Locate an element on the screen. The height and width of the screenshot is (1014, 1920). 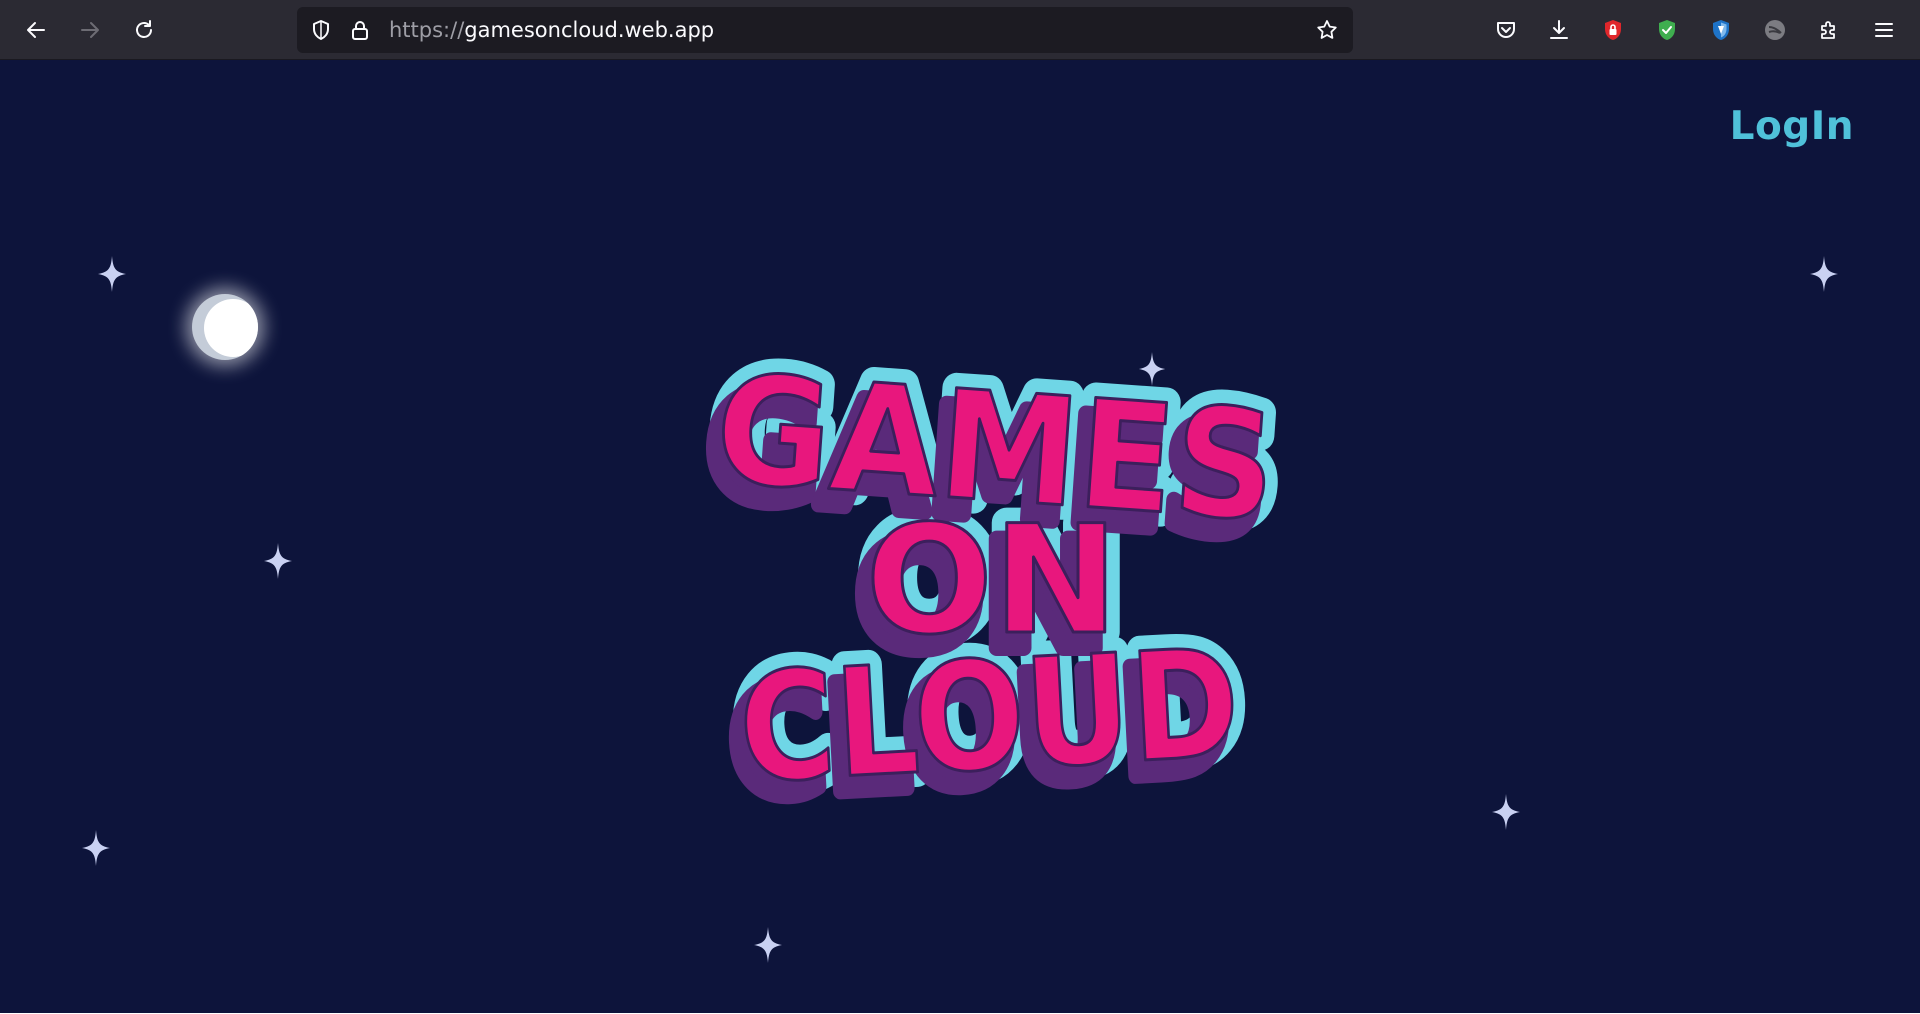
logo-line3: CLOUD is located at coordinates (989, 717).